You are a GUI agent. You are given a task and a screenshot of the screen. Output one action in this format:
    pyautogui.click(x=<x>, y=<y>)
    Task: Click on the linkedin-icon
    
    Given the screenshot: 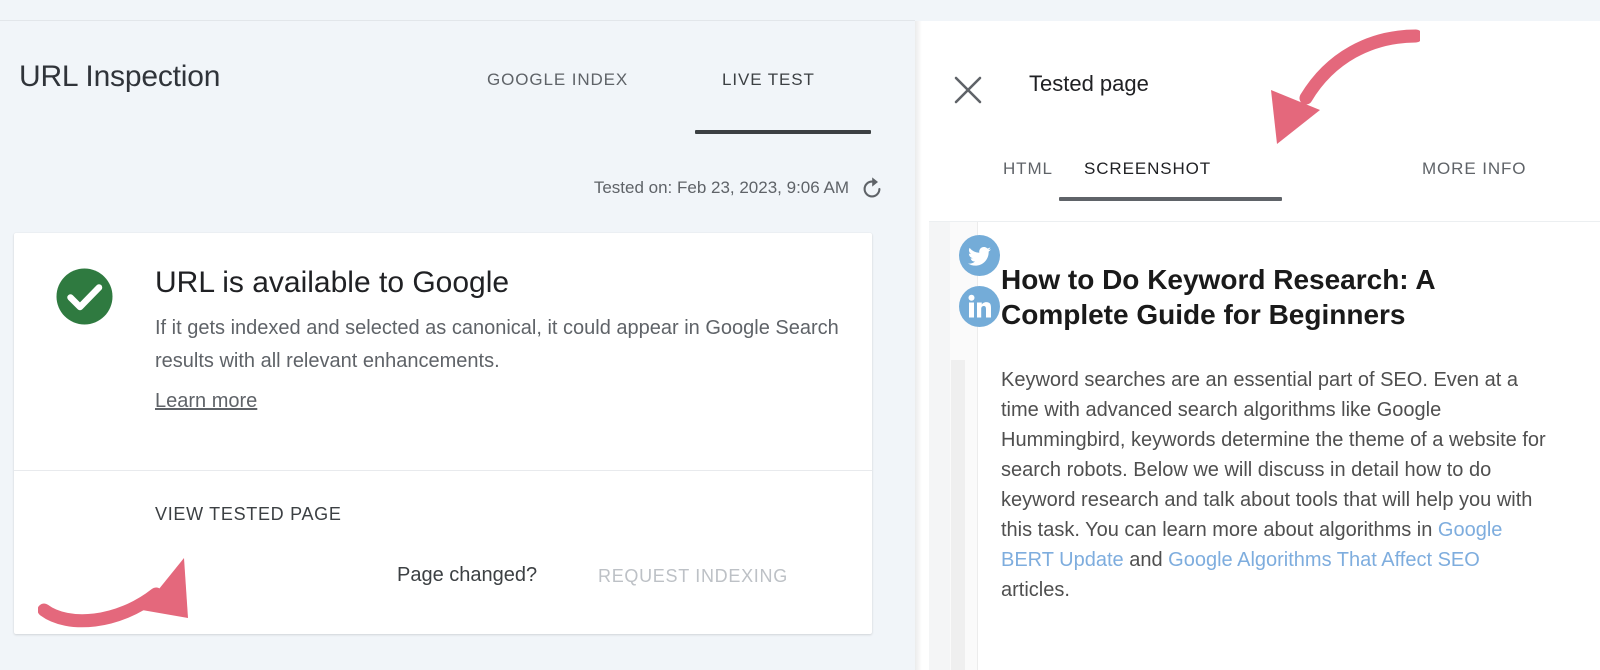 What is the action you would take?
    pyautogui.click(x=979, y=306)
    